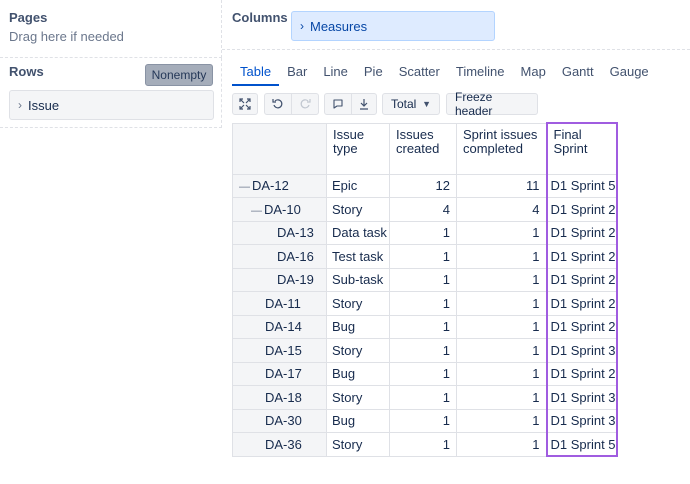 Image resolution: width=690 pixels, height=484 pixels. I want to click on row-header-cell: DA-11, so click(279, 303).